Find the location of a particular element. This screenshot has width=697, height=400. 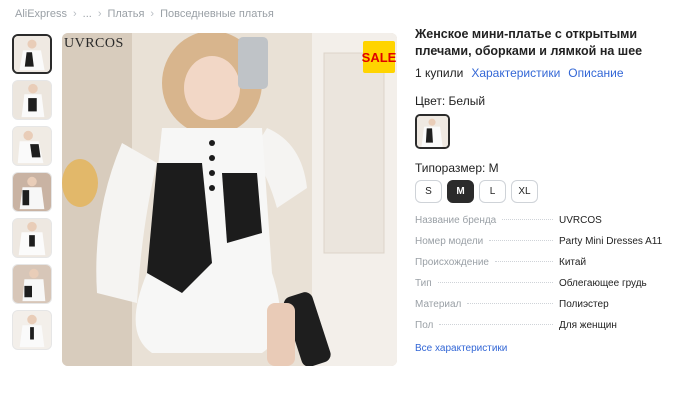

size-option-m: M is located at coordinates (460, 191).